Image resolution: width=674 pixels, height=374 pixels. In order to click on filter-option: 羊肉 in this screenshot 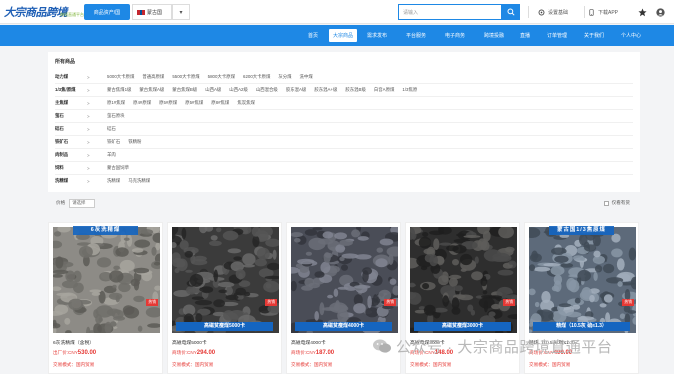, I will do `click(111, 155)`.